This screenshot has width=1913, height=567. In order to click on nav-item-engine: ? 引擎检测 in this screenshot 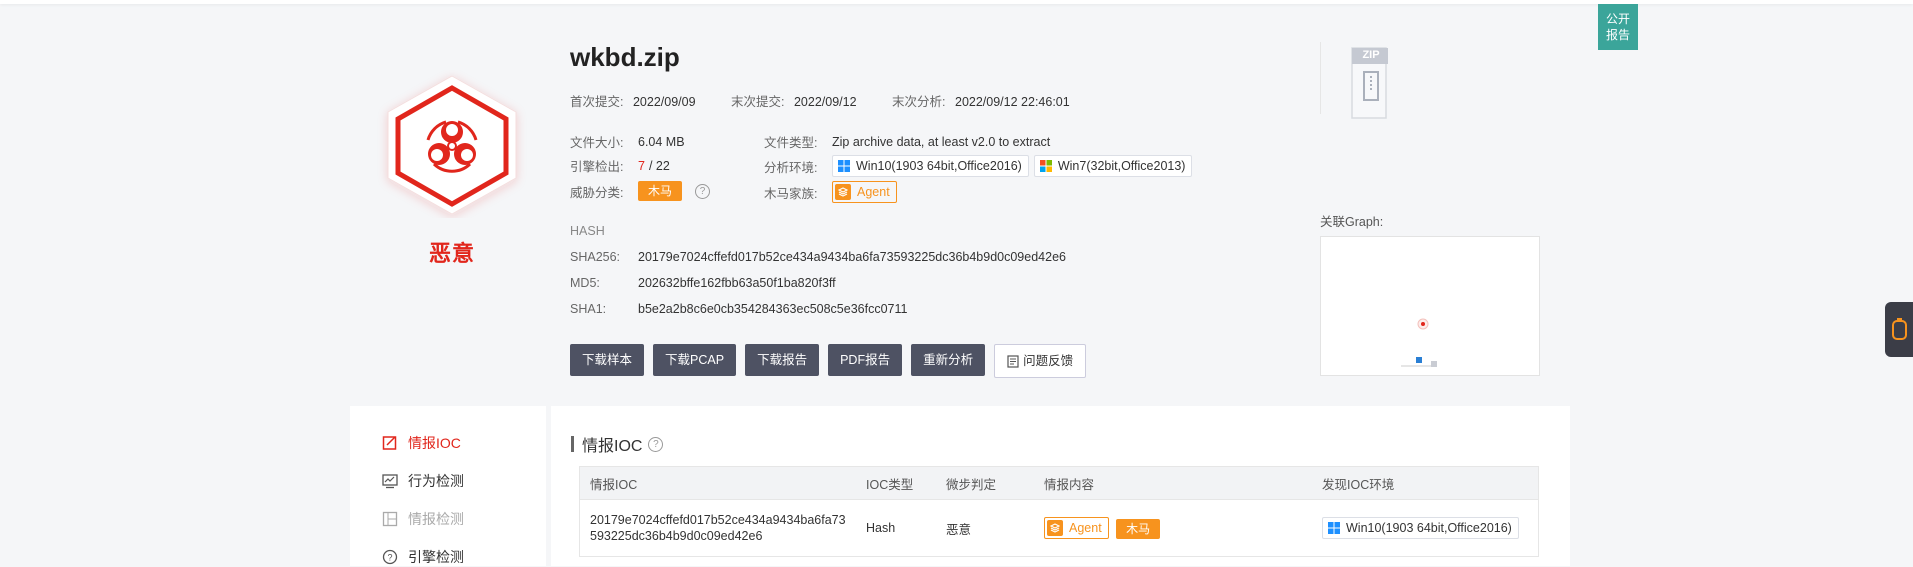, I will do `click(423, 557)`.